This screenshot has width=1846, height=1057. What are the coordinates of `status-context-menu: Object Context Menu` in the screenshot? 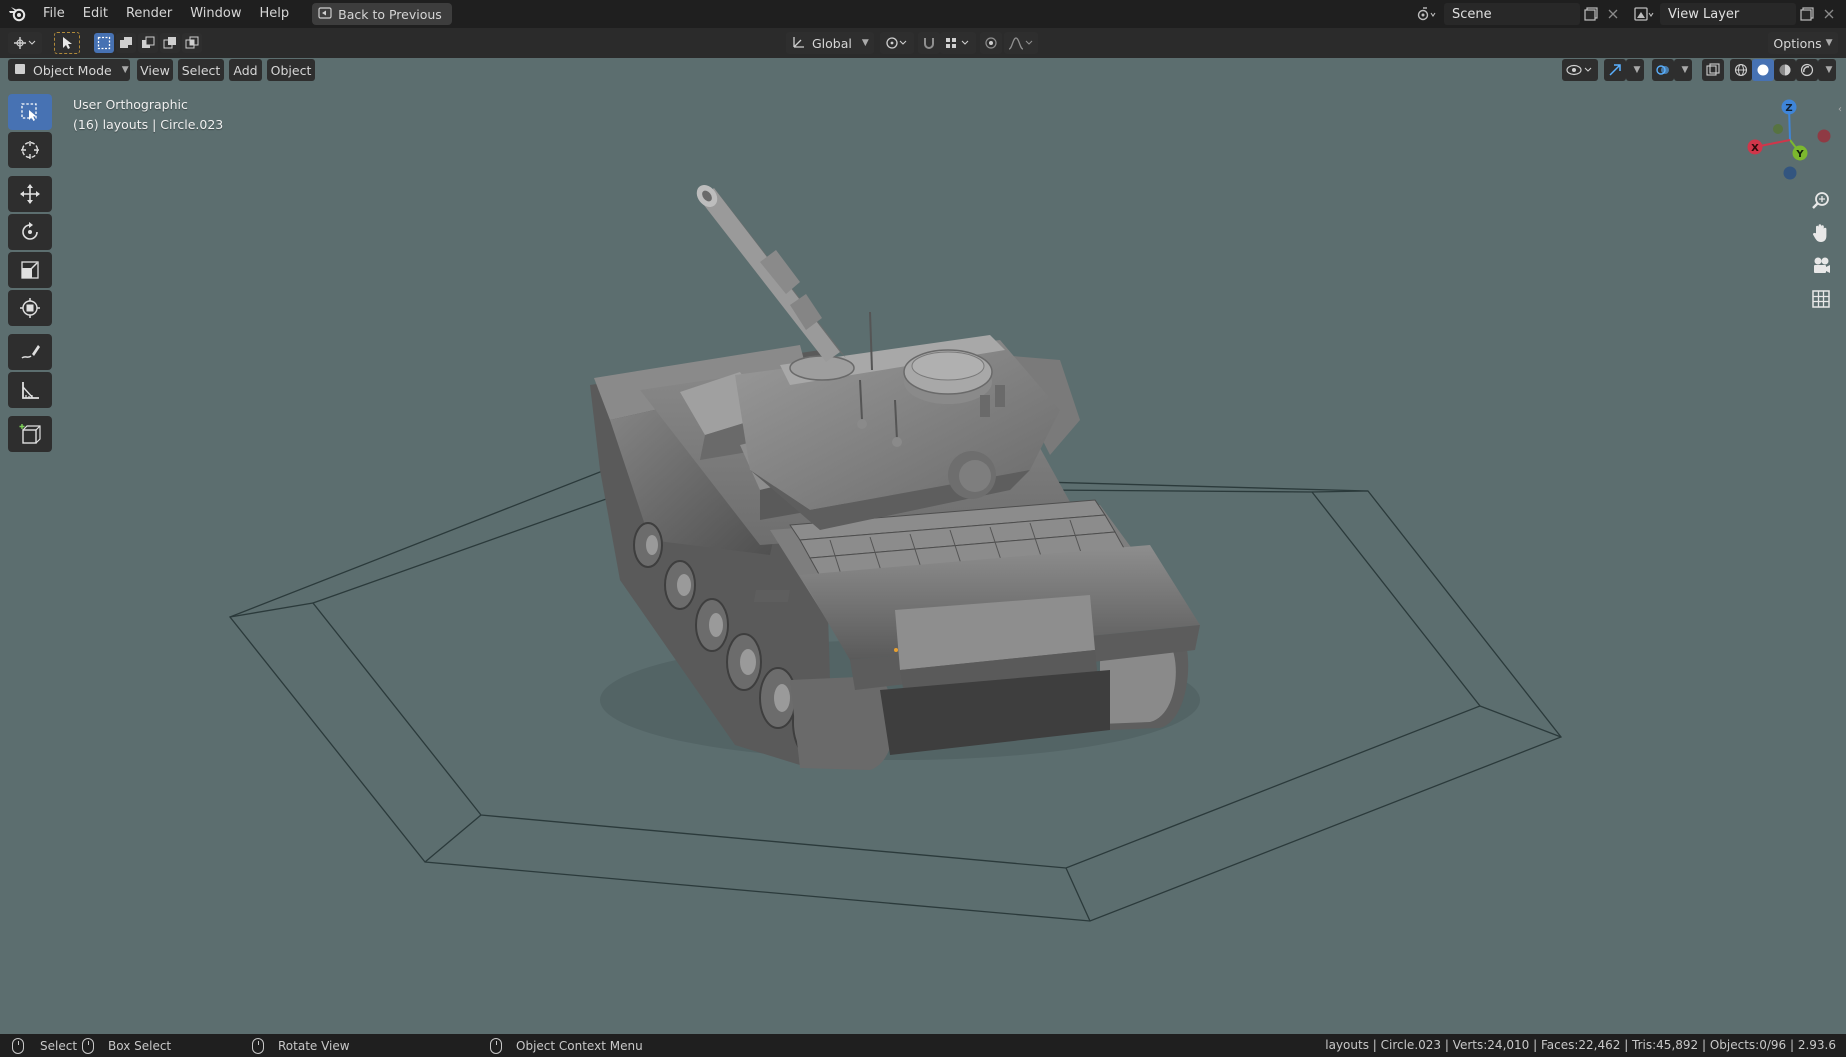 It's located at (566, 1046).